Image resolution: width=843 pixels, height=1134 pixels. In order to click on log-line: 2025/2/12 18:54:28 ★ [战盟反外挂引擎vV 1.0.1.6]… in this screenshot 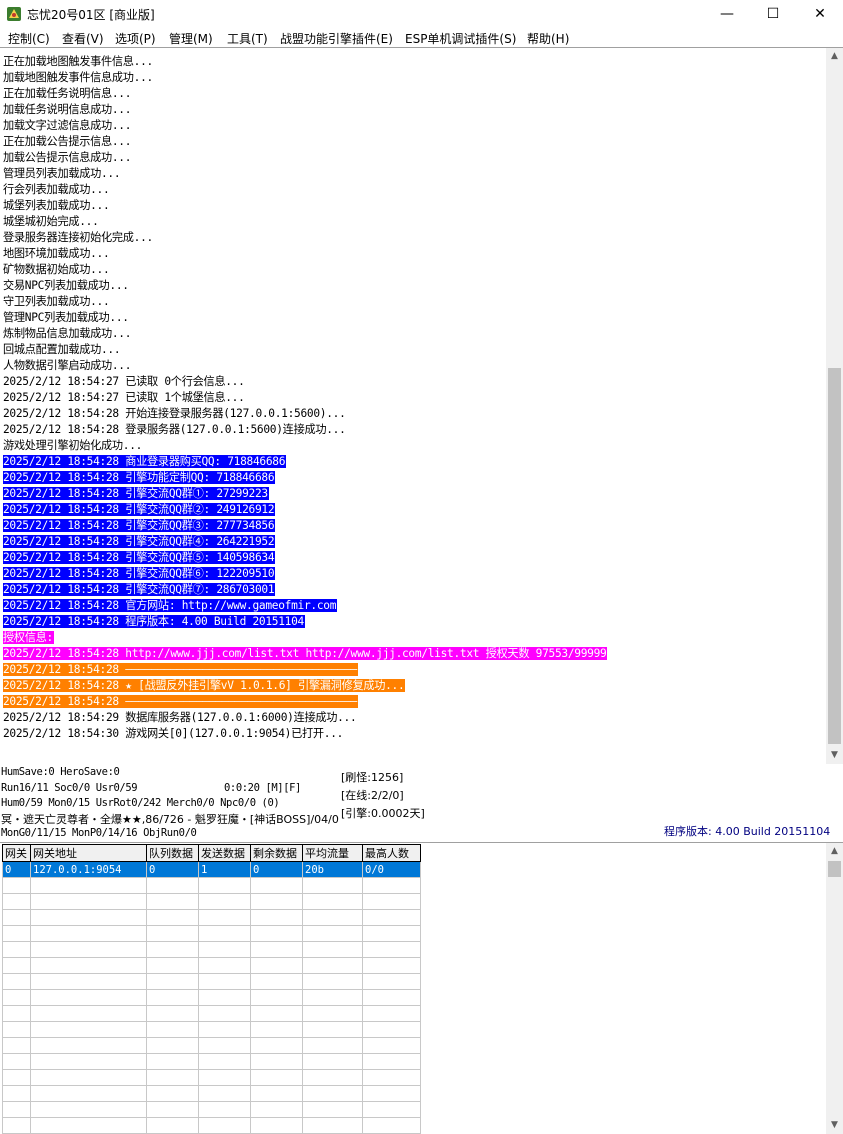, I will do `click(412, 686)`.